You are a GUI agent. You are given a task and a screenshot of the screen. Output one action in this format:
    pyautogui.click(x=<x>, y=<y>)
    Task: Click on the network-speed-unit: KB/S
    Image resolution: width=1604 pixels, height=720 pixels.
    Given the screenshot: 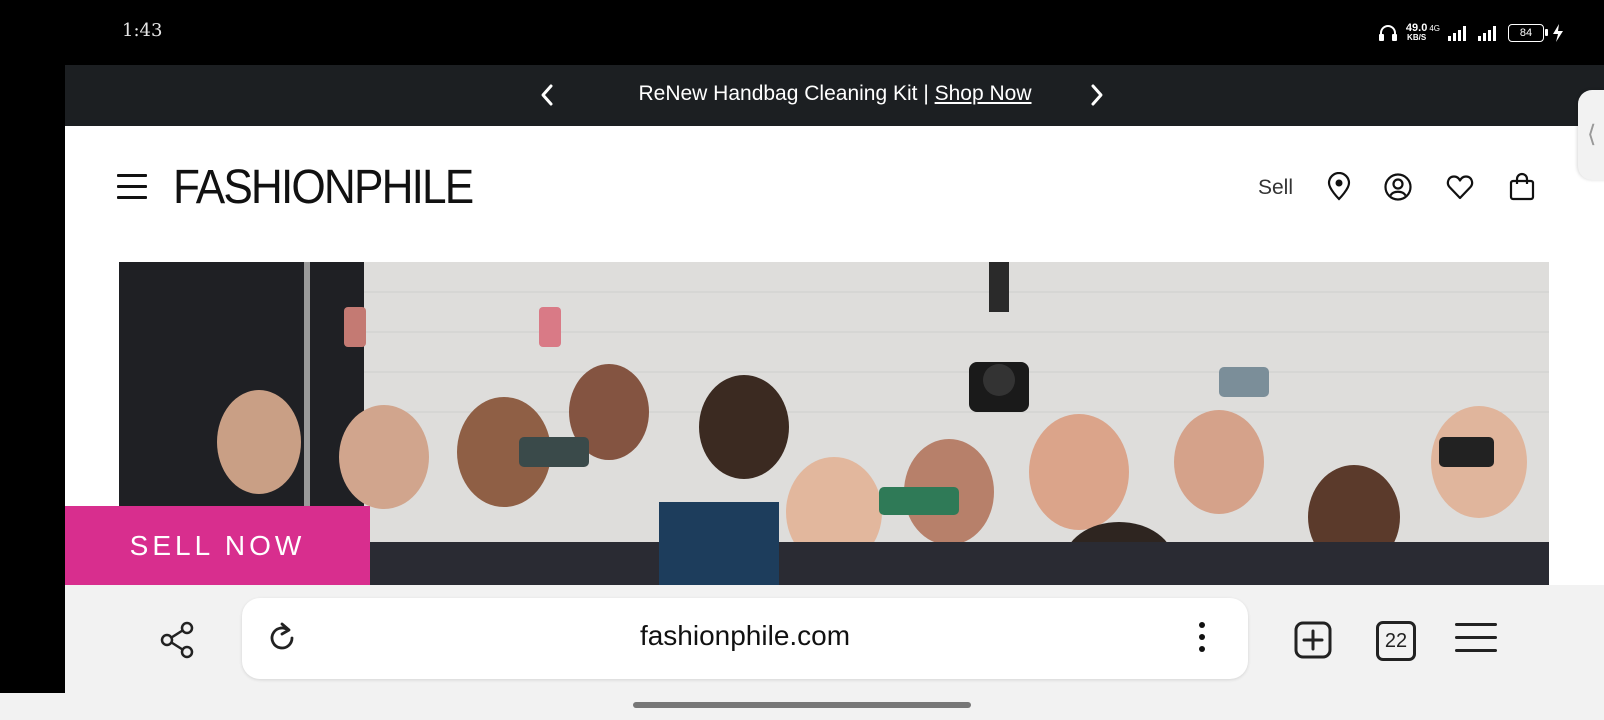 What is the action you would take?
    pyautogui.click(x=1417, y=37)
    